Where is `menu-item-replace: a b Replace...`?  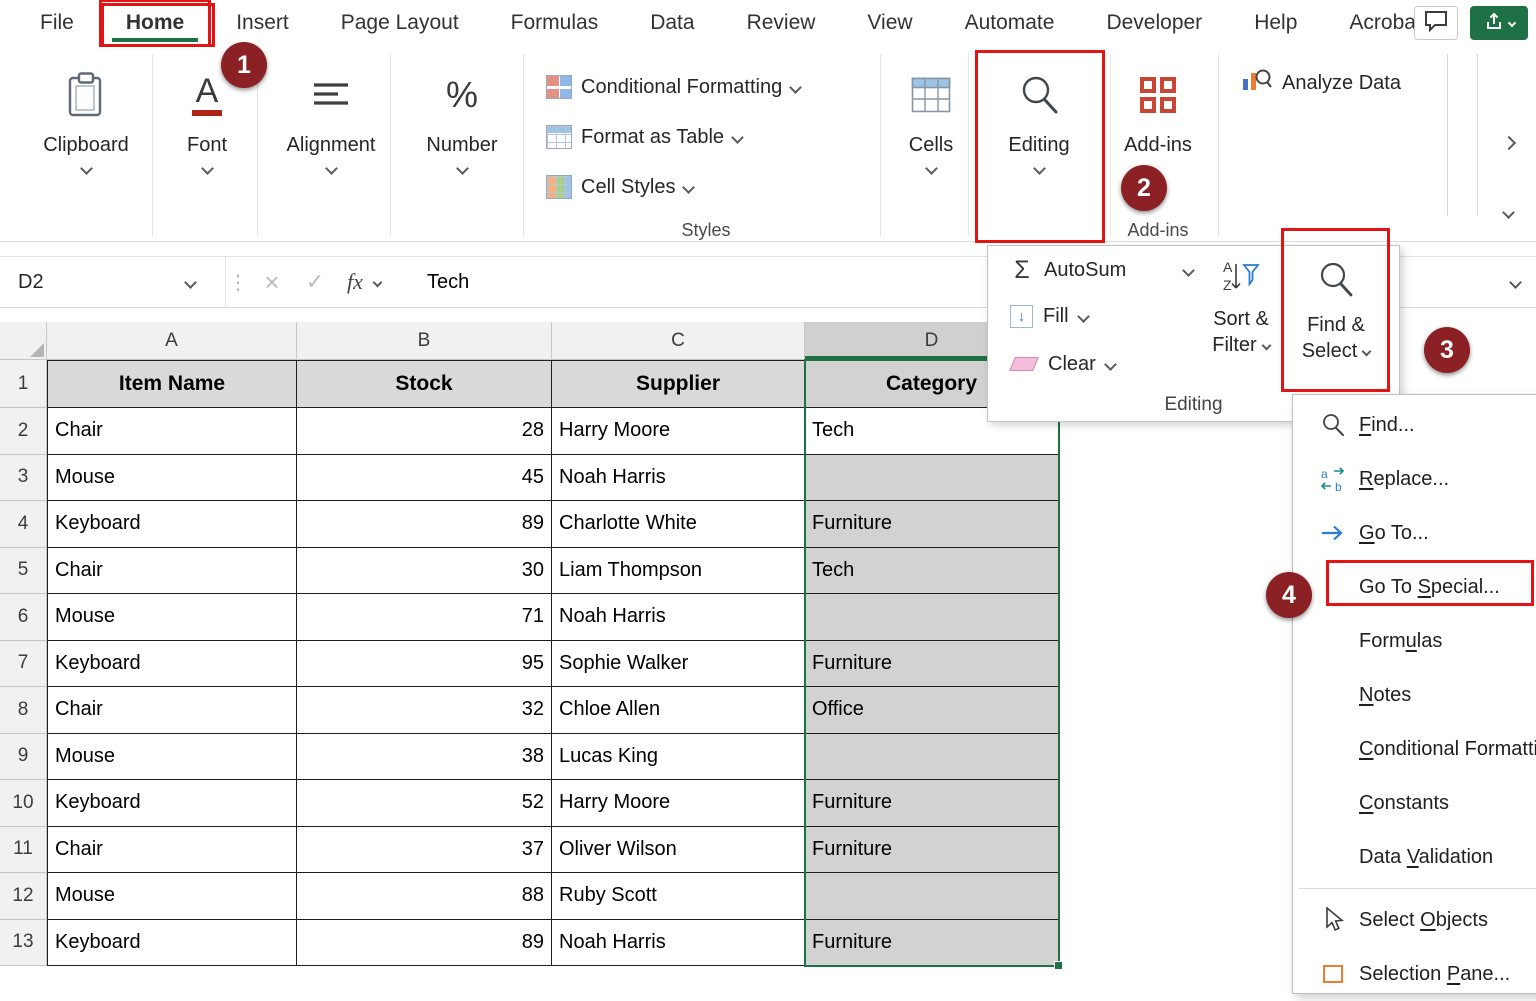 menu-item-replace: a b Replace... is located at coordinates (1414, 479).